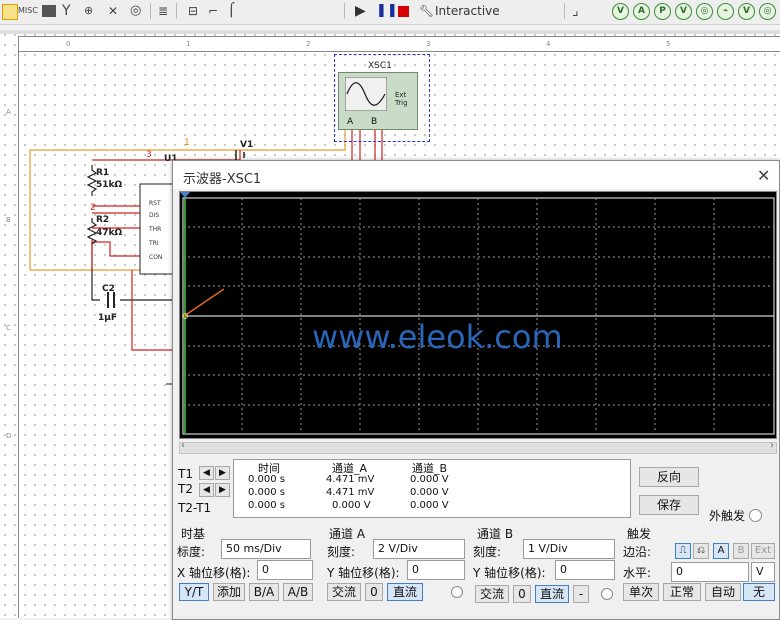  I want to click on close-icon: ✕, so click(763, 175).